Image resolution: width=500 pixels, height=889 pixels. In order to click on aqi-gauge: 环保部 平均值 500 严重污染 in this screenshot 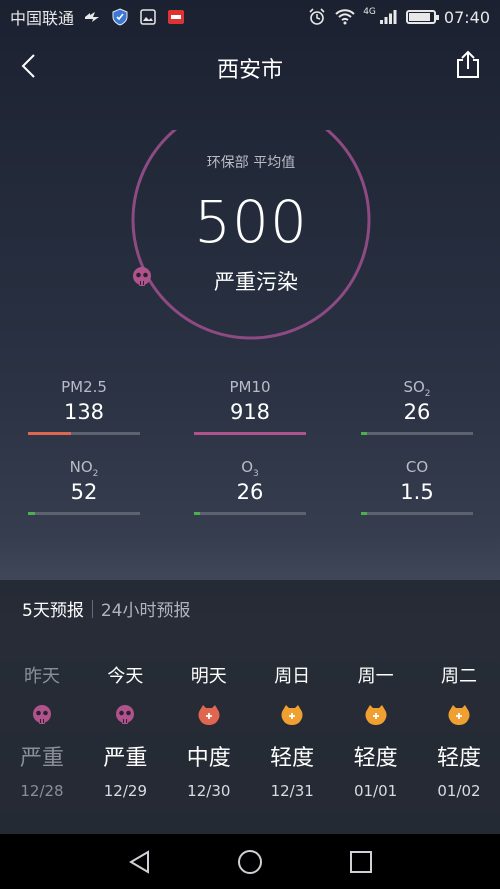, I will do `click(251, 235)`.